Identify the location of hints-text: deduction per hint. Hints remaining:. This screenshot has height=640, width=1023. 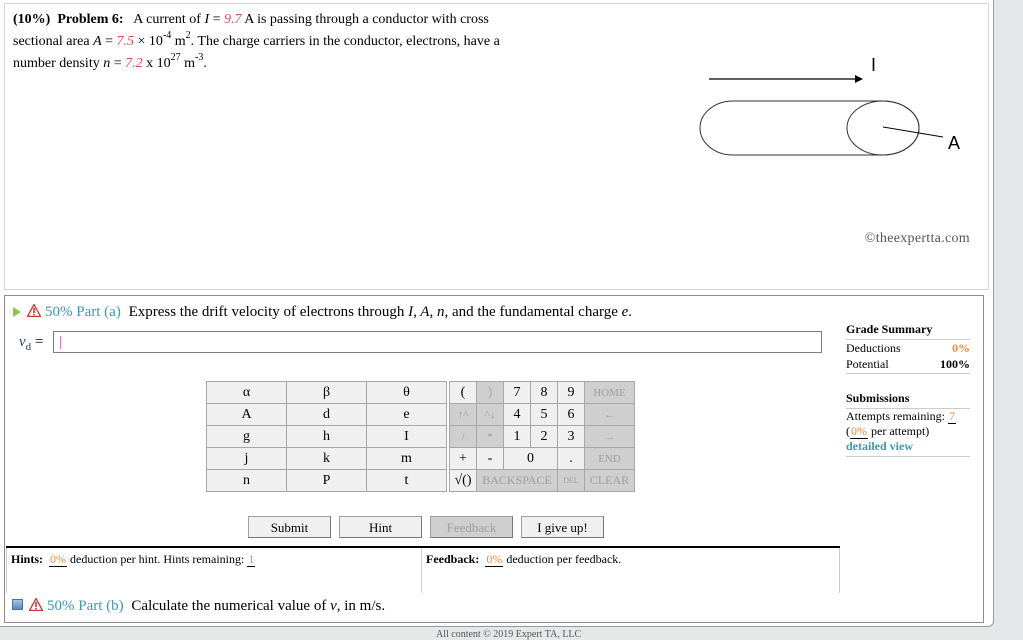
(157, 559).